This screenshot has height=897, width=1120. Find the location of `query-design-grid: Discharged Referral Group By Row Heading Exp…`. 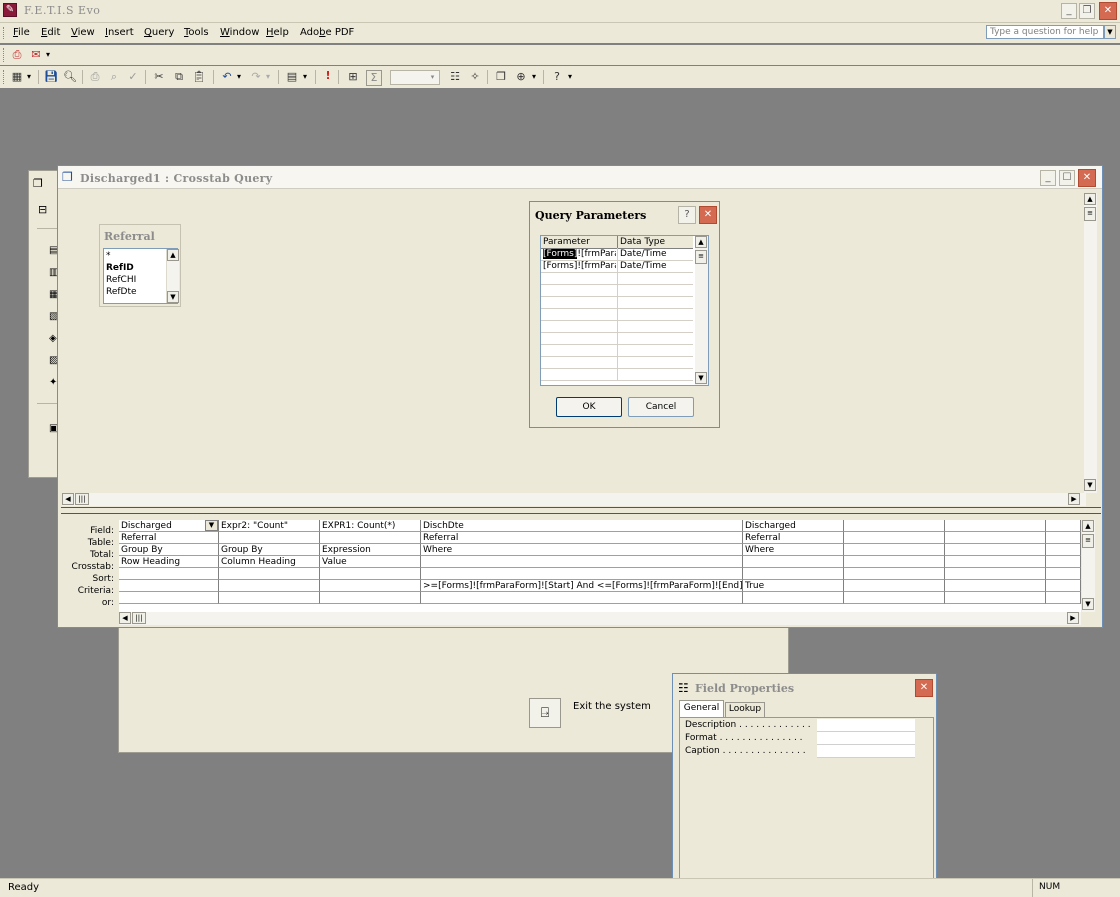

query-design-grid: Discharged Referral Group By Row Heading Exp… is located at coordinates (600, 566).